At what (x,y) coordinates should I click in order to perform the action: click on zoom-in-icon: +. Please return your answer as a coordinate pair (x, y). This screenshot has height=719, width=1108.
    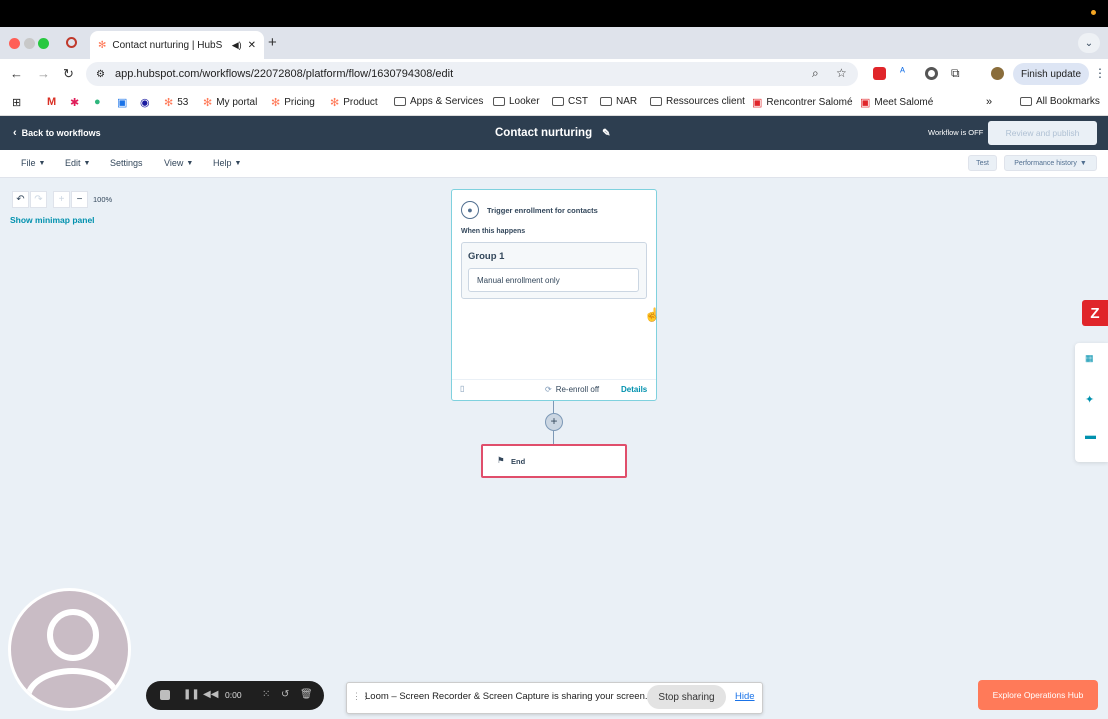
    Looking at the image, I should click on (61, 199).